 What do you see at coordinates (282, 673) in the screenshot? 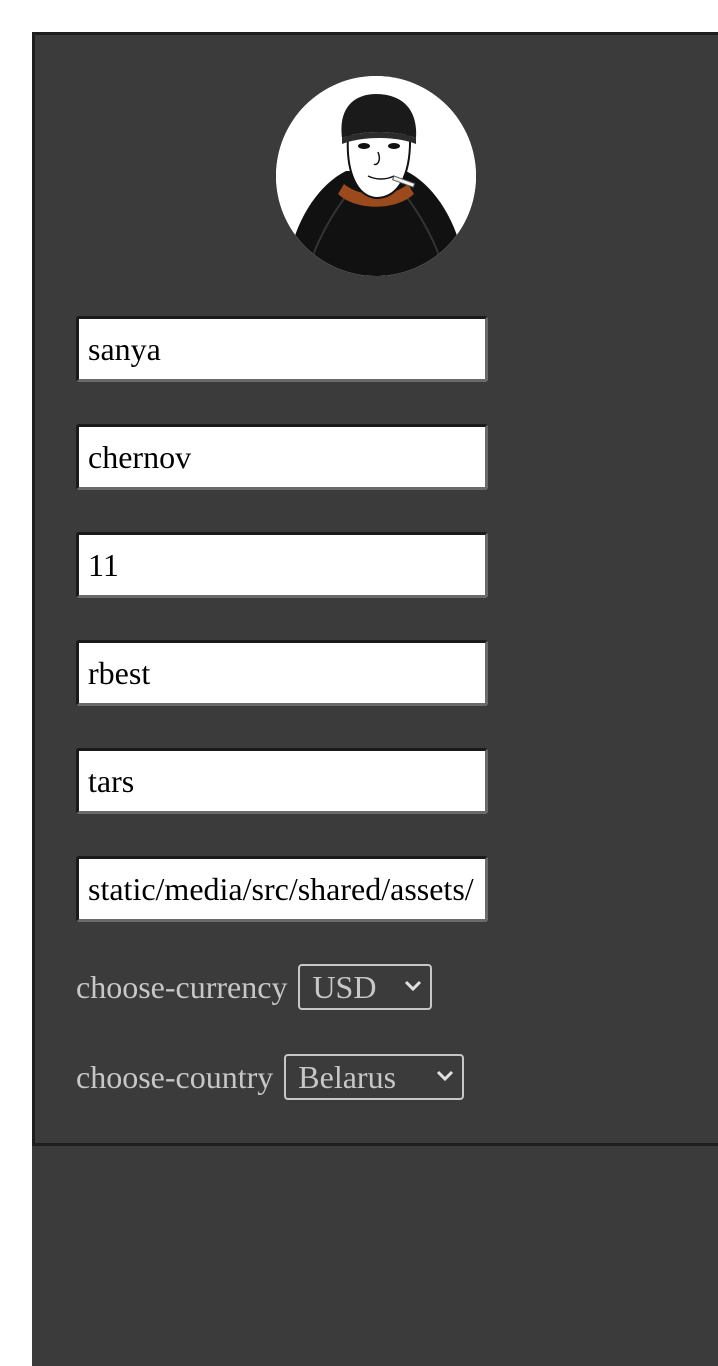
I see `username-input` at bounding box center [282, 673].